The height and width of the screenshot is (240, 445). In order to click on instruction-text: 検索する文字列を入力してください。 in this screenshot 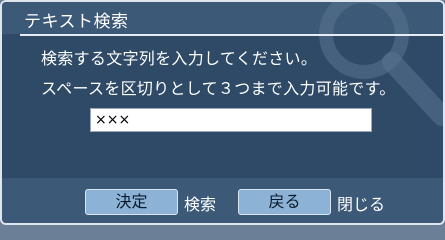, I will do `click(179, 58)`.